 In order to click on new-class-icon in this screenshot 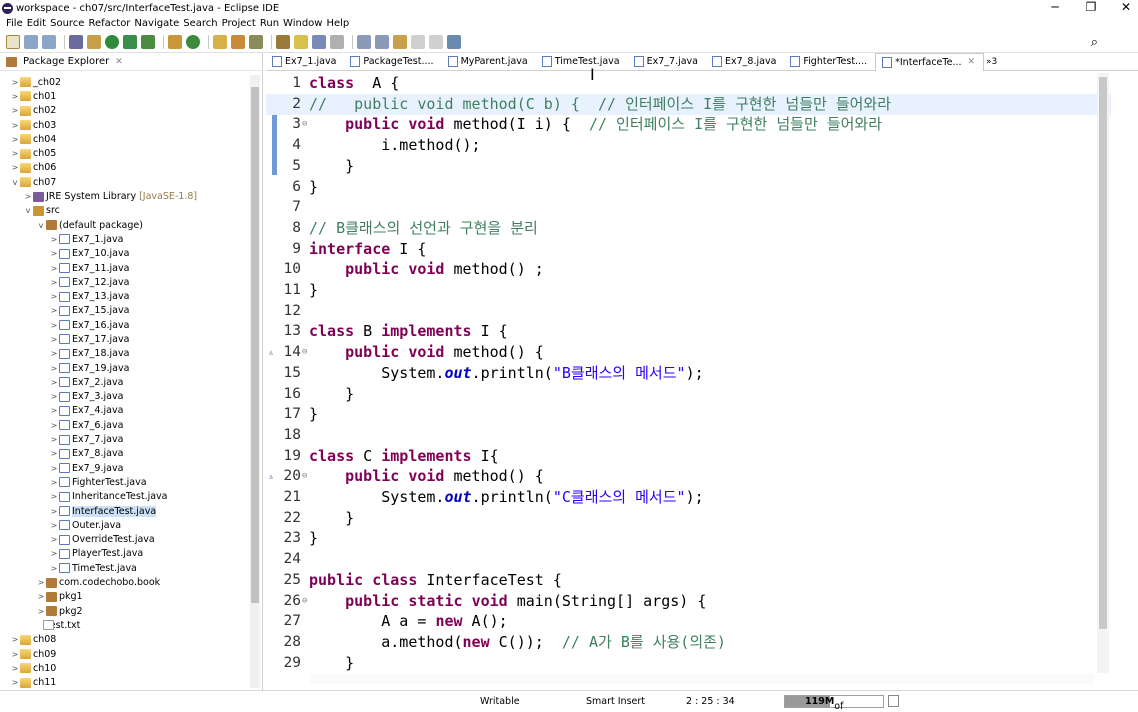, I will do `click(193, 41)`.